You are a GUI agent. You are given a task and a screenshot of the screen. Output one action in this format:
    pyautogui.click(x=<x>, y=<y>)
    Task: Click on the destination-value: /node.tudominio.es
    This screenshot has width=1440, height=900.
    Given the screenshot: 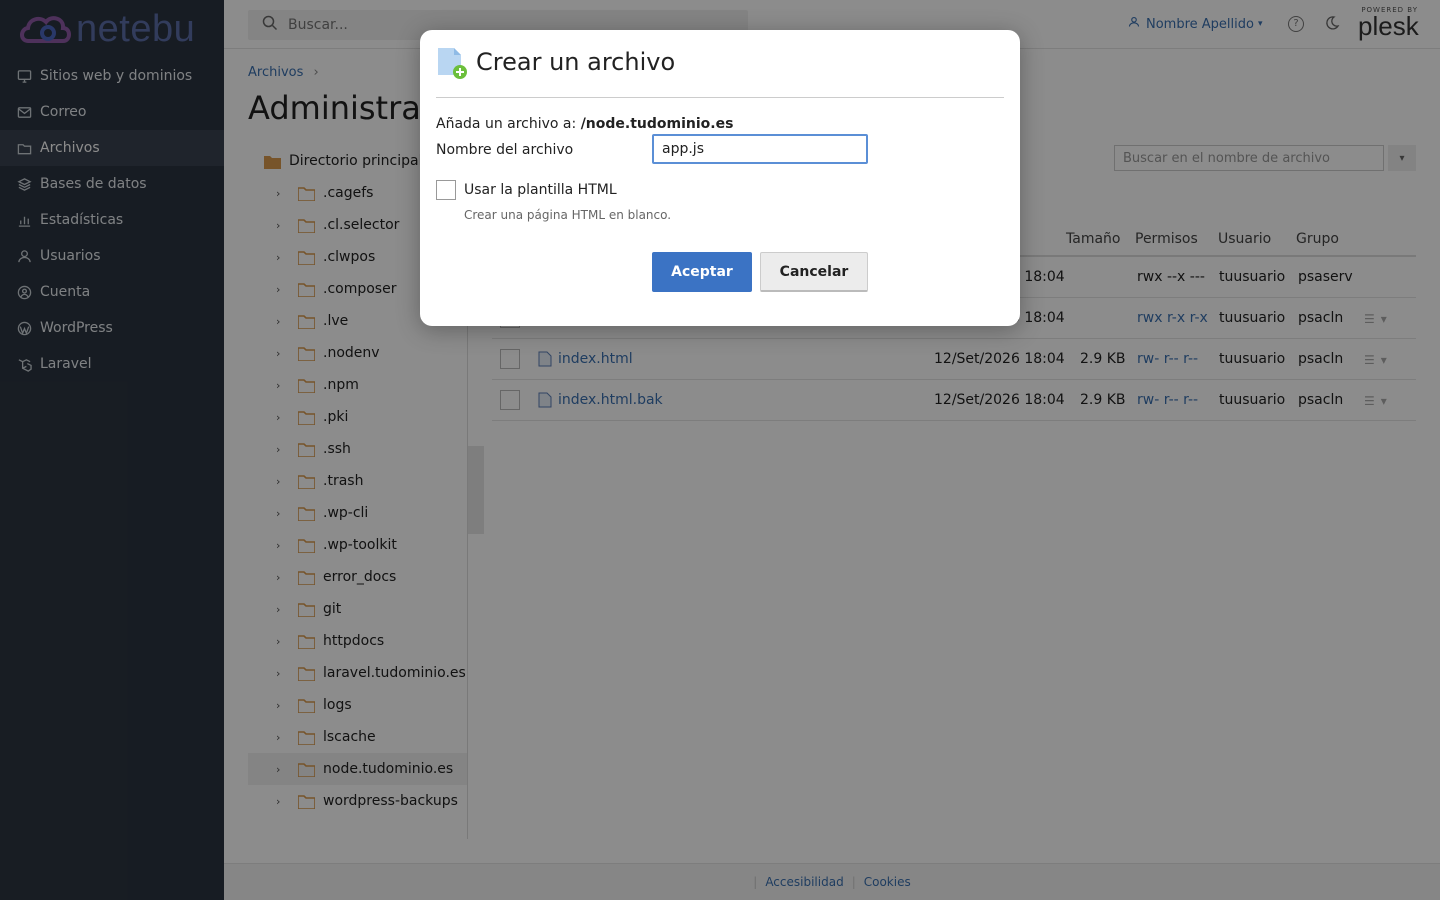 What is the action you would take?
    pyautogui.click(x=657, y=124)
    